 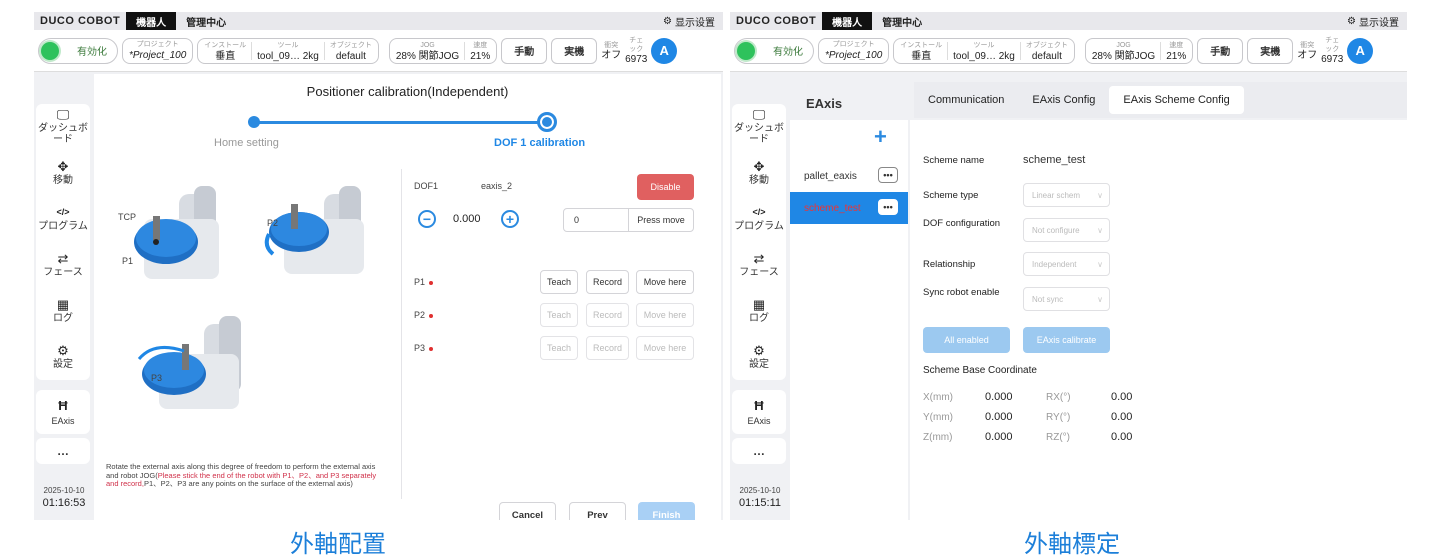 I want to click on teach-button-p1: Teach, so click(x=559, y=282).